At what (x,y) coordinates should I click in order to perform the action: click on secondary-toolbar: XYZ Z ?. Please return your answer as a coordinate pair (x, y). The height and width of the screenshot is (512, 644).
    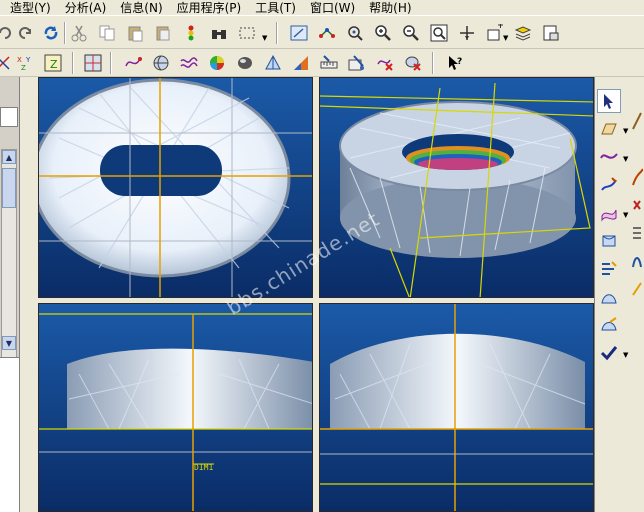
    Looking at the image, I should click on (322, 63).